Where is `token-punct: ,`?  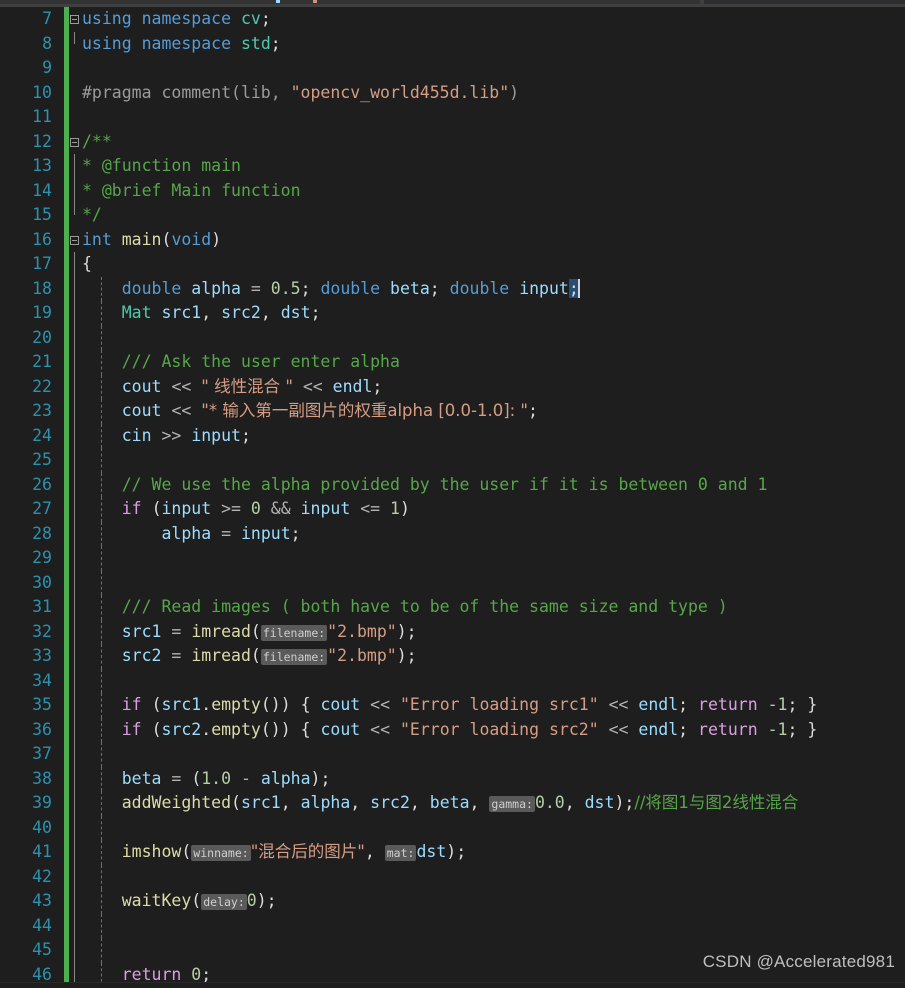
token-punct: , is located at coordinates (374, 851).